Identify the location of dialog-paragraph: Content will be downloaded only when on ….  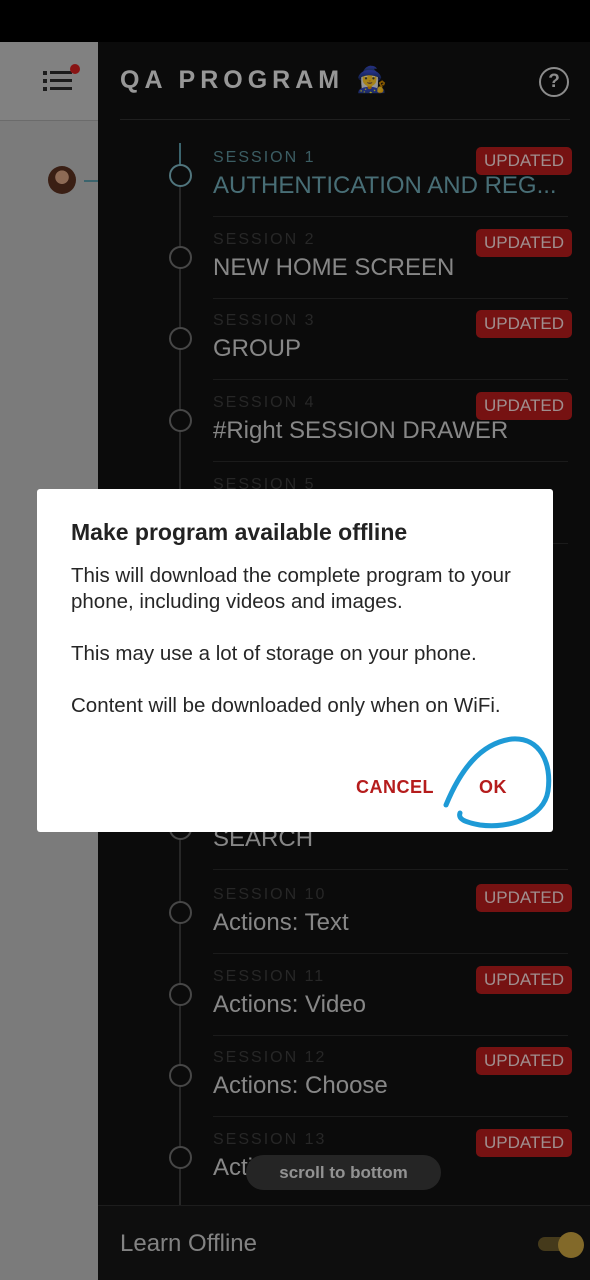
(286, 705).